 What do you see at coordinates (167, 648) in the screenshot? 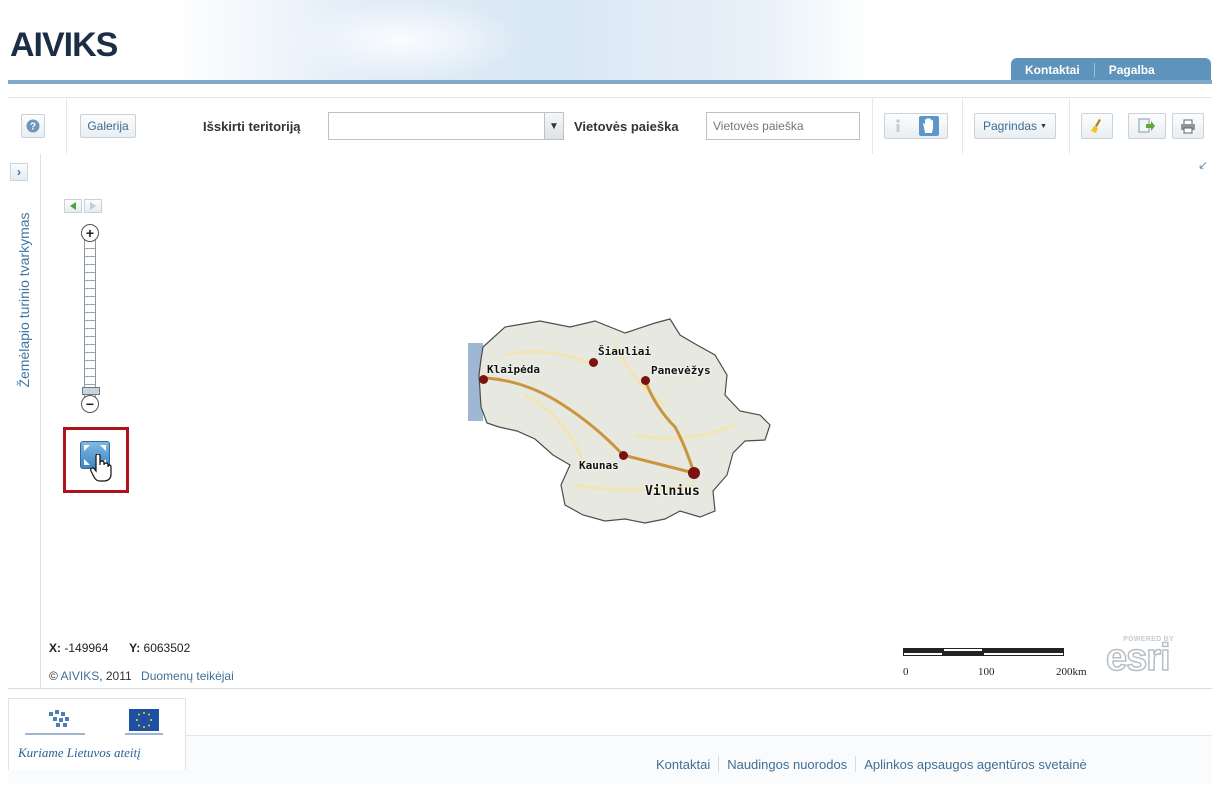
I see `y-value: 6063502` at bounding box center [167, 648].